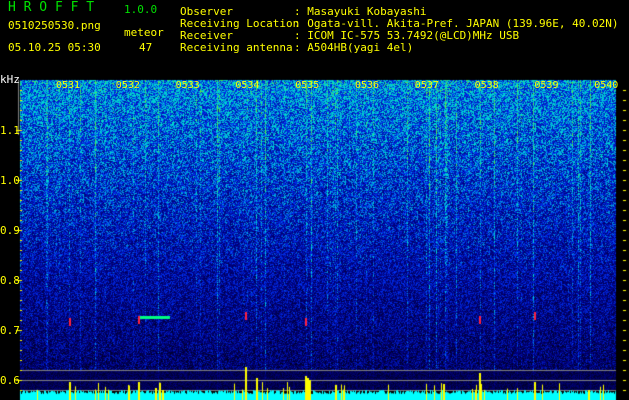  Describe the element at coordinates (54, 25) in the screenshot. I see `filename: 0510250530.png` at that location.